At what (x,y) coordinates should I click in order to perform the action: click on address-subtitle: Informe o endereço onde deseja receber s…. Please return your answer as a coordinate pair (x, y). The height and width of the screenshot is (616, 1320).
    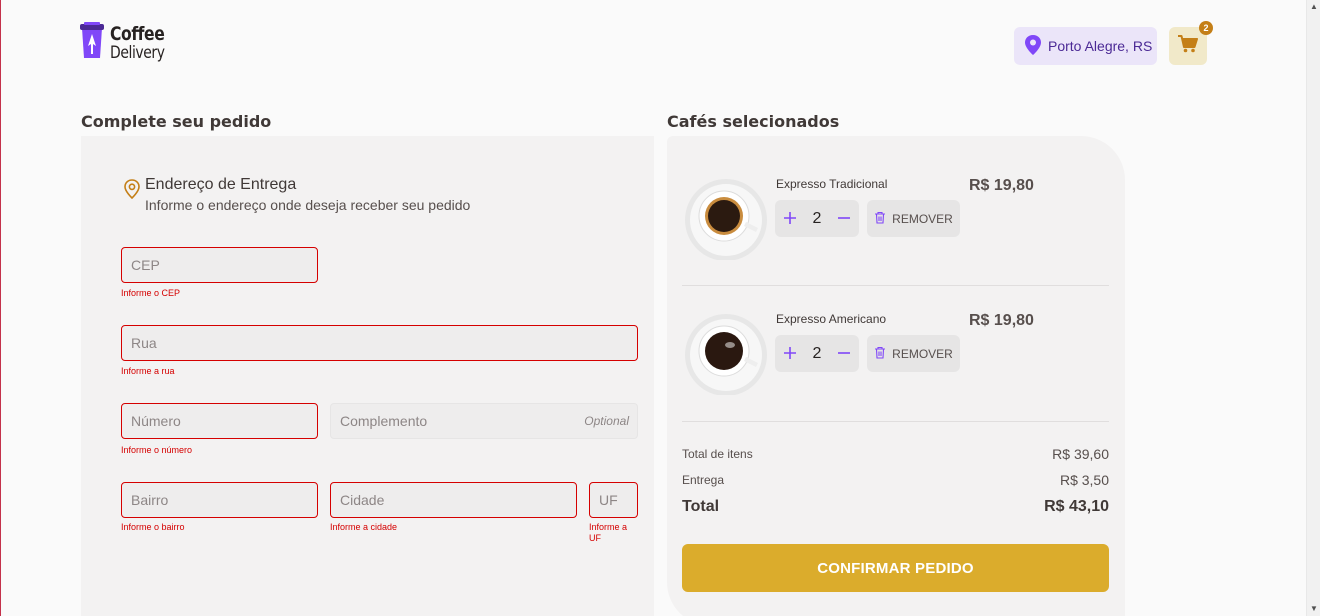
    Looking at the image, I should click on (308, 205).